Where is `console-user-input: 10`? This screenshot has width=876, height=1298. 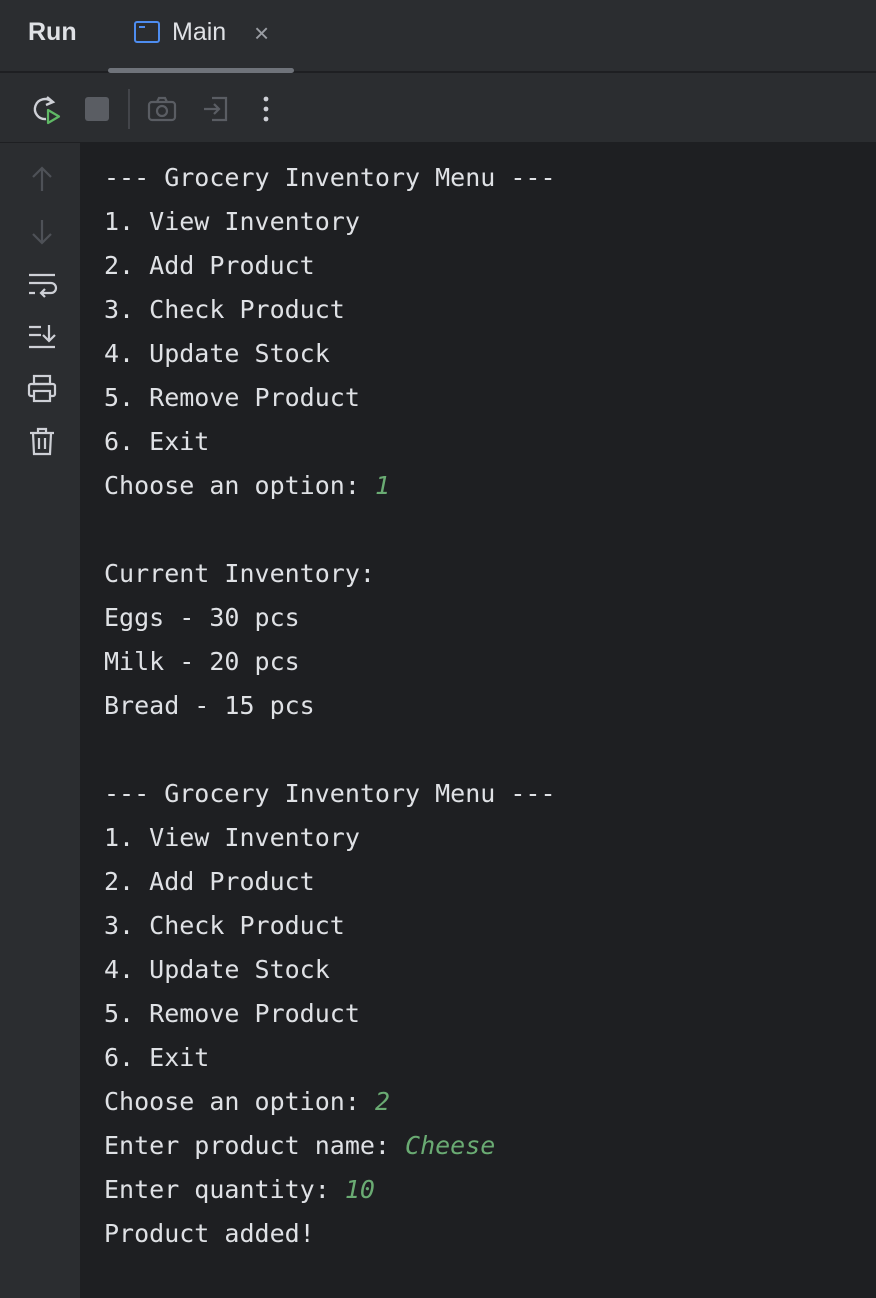
console-user-input: 10 is located at coordinates (359, 1189).